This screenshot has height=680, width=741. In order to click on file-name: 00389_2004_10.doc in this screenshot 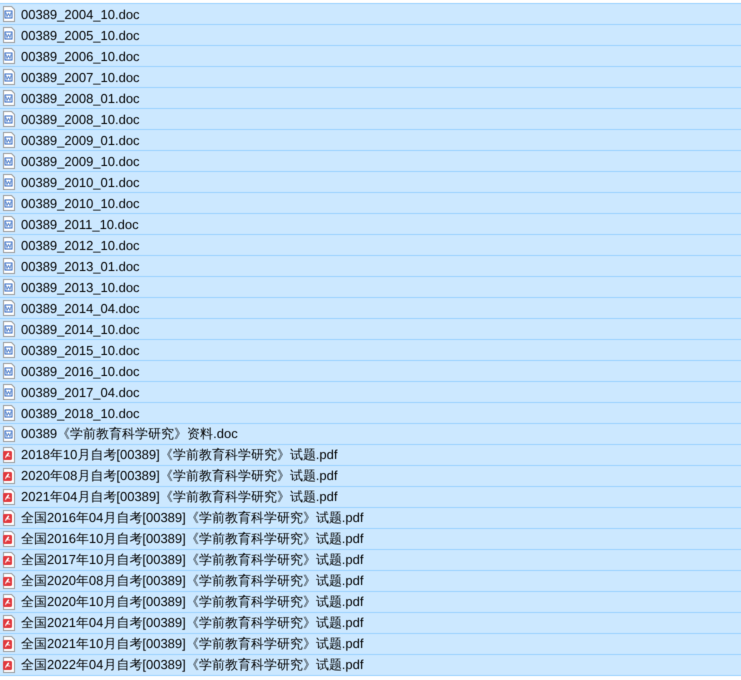, I will do `click(80, 14)`.